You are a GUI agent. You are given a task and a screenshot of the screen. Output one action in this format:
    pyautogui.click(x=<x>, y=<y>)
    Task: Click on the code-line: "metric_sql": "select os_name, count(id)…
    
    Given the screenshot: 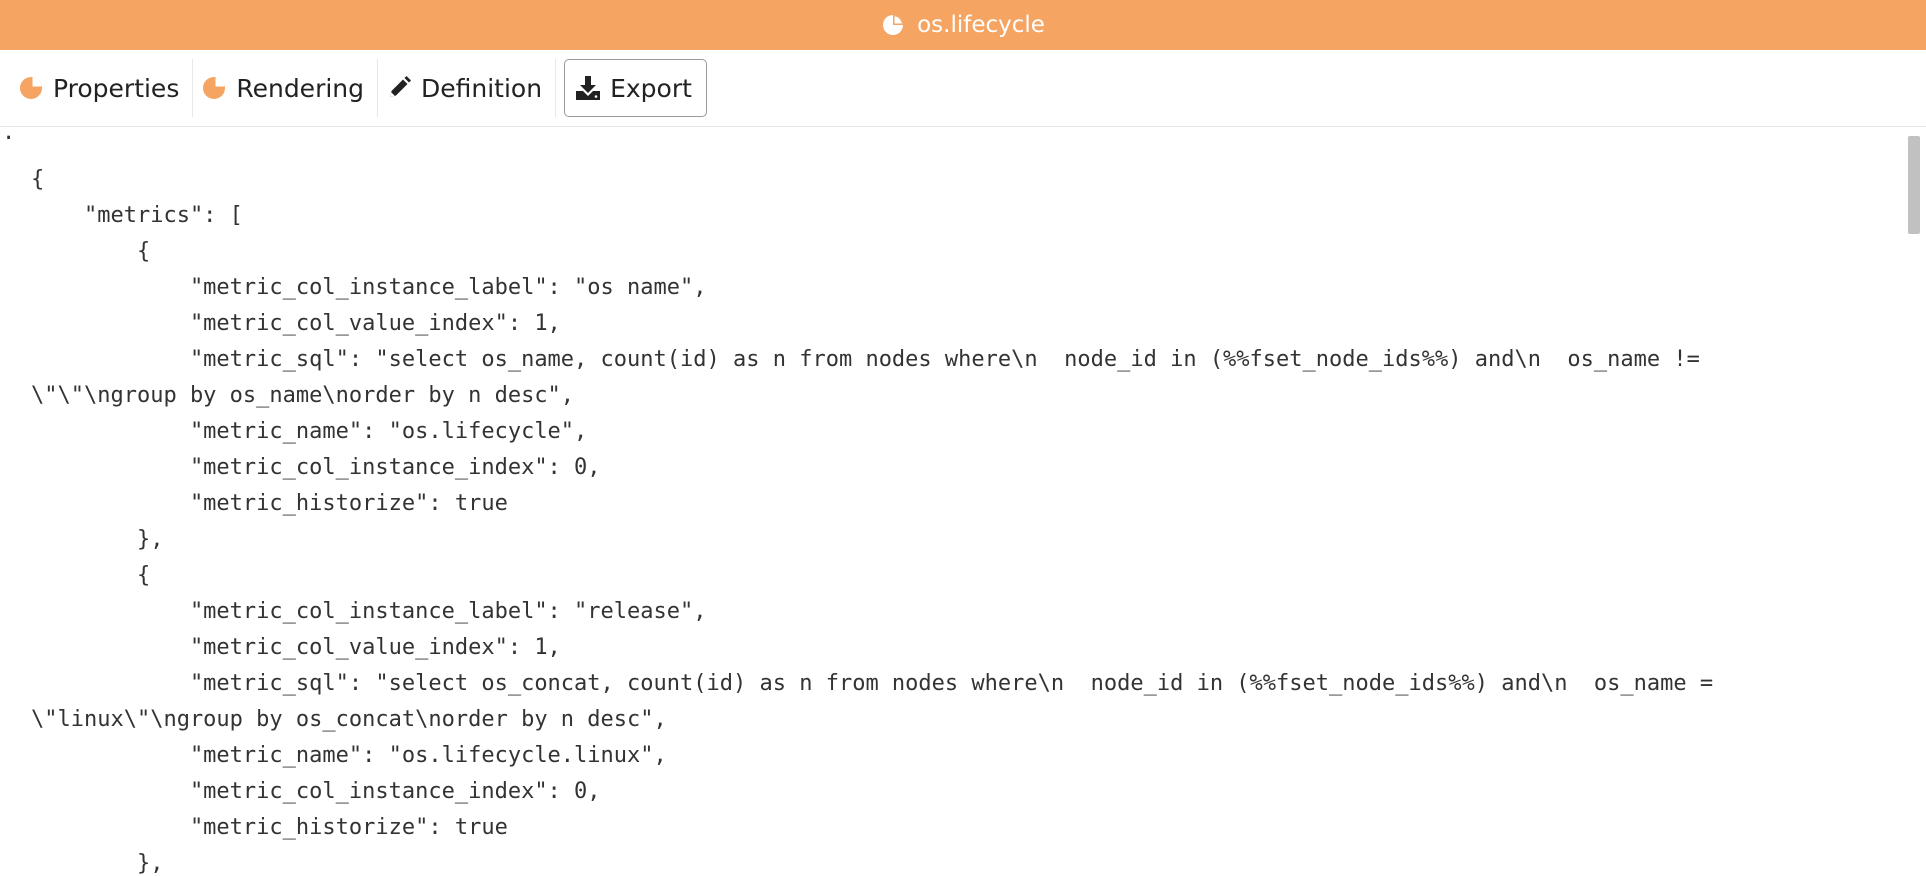 What is the action you would take?
    pyautogui.click(x=865, y=359)
    